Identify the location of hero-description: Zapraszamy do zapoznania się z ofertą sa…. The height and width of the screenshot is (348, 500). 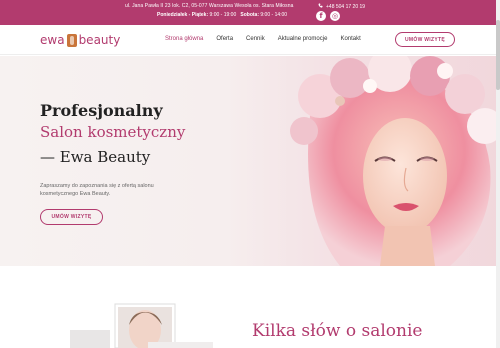
(97, 190).